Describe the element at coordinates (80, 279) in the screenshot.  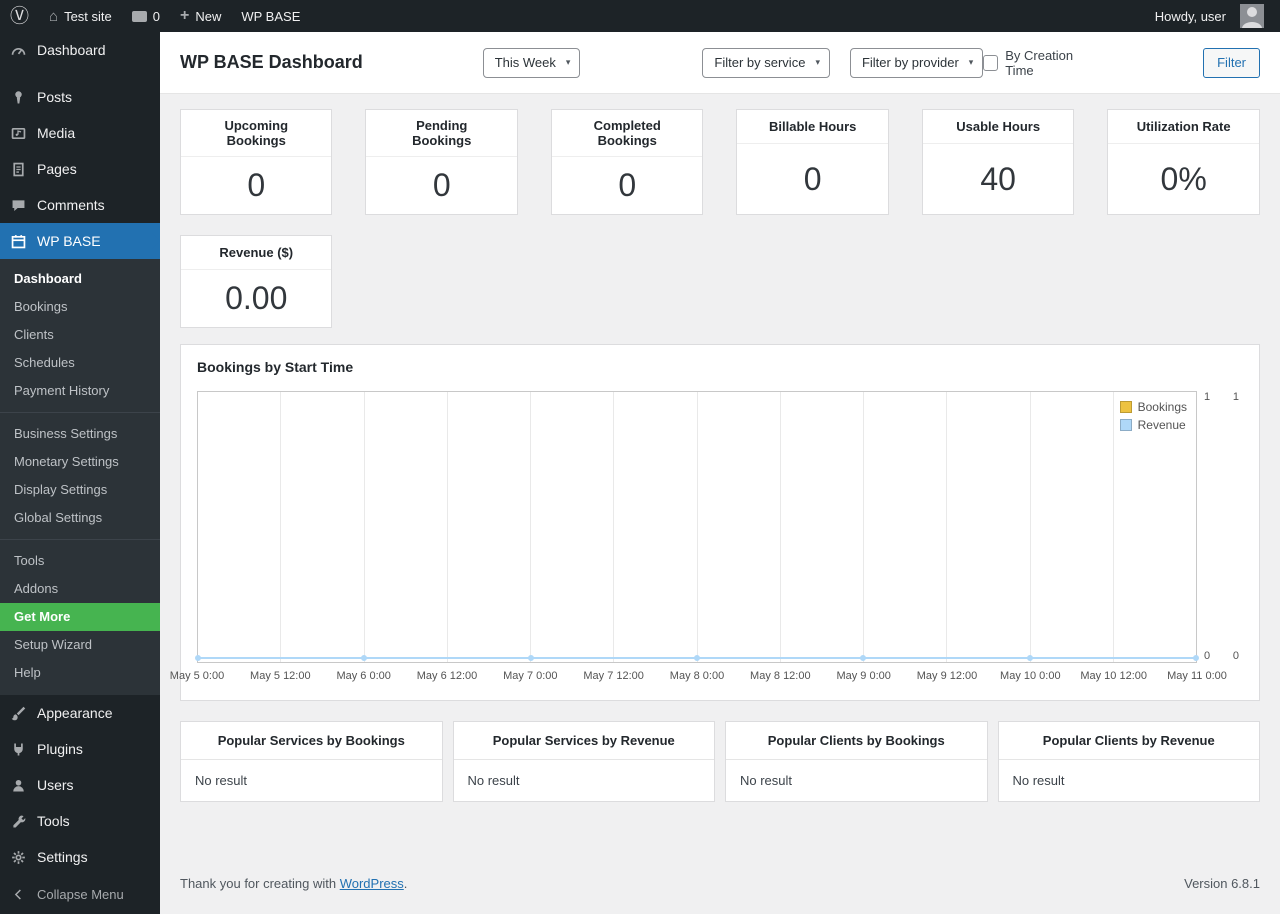
I see `submenu-item-dashboard: Dashboard` at that location.